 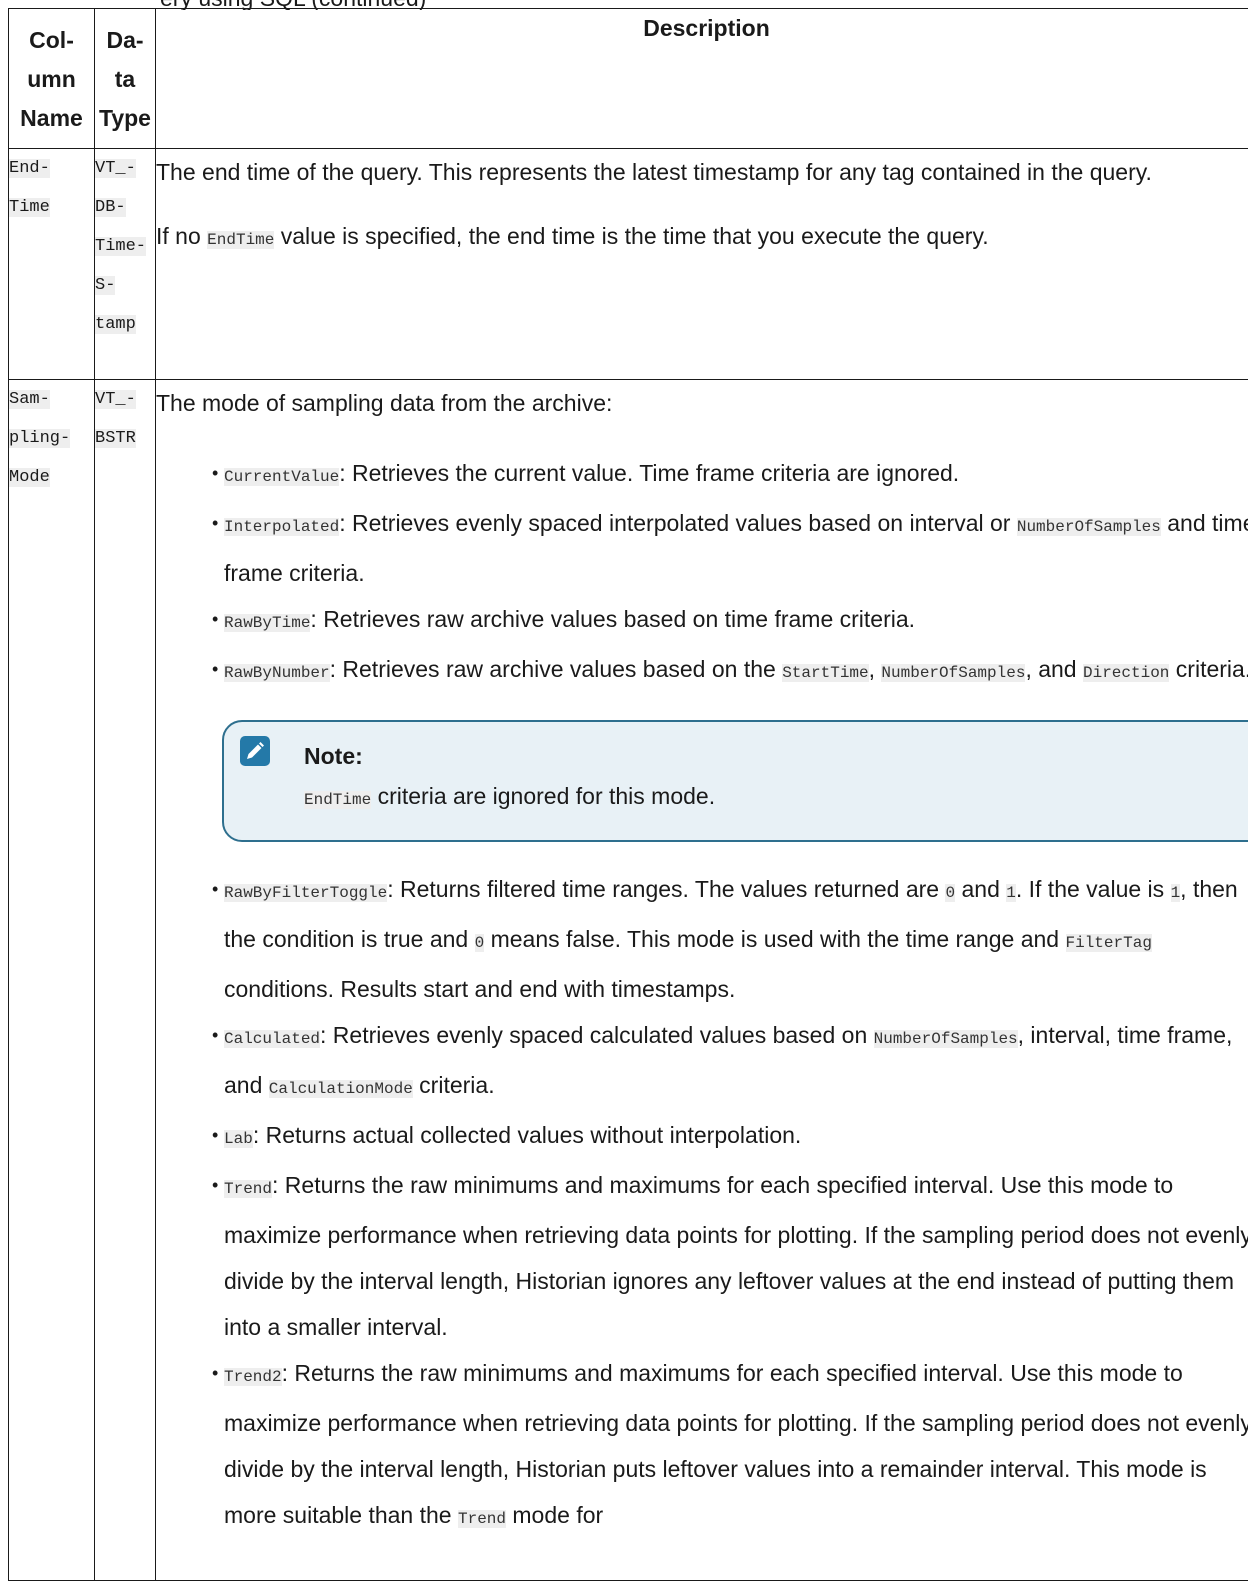 What do you see at coordinates (29, 207) in the screenshot?
I see `cell-text: Time` at bounding box center [29, 207].